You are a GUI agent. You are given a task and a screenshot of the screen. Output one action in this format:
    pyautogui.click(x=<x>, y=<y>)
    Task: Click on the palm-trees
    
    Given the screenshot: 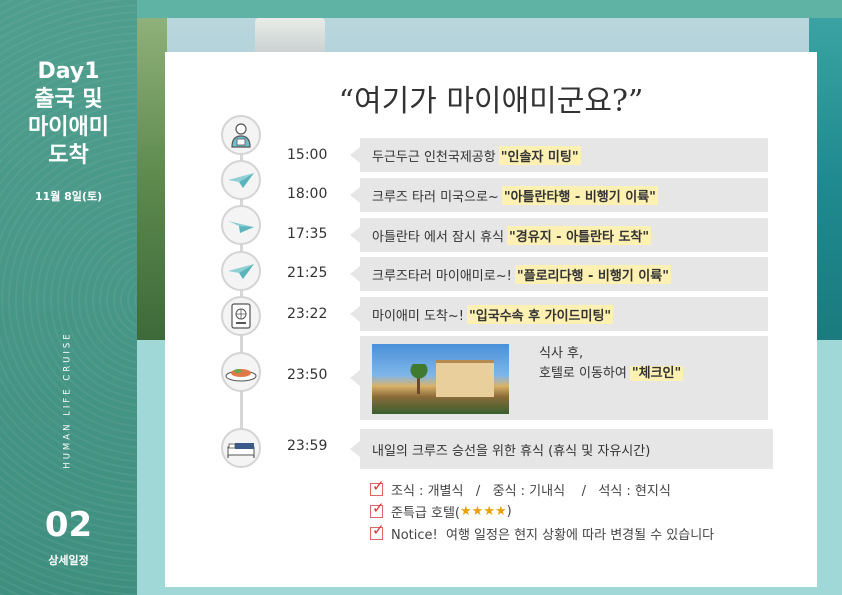 What is the action you would take?
    pyautogui.click(x=419, y=379)
    